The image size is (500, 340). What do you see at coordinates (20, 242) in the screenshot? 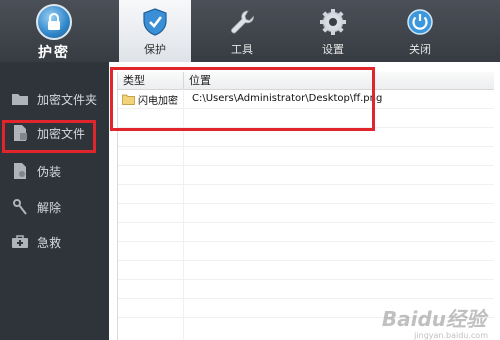
I see `first-aid-icon` at bounding box center [20, 242].